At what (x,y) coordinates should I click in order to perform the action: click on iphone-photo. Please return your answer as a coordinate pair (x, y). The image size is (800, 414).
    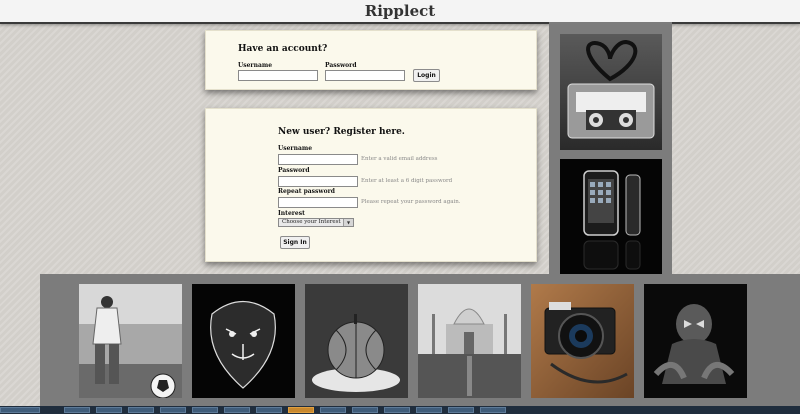
    Looking at the image, I should click on (611, 216).